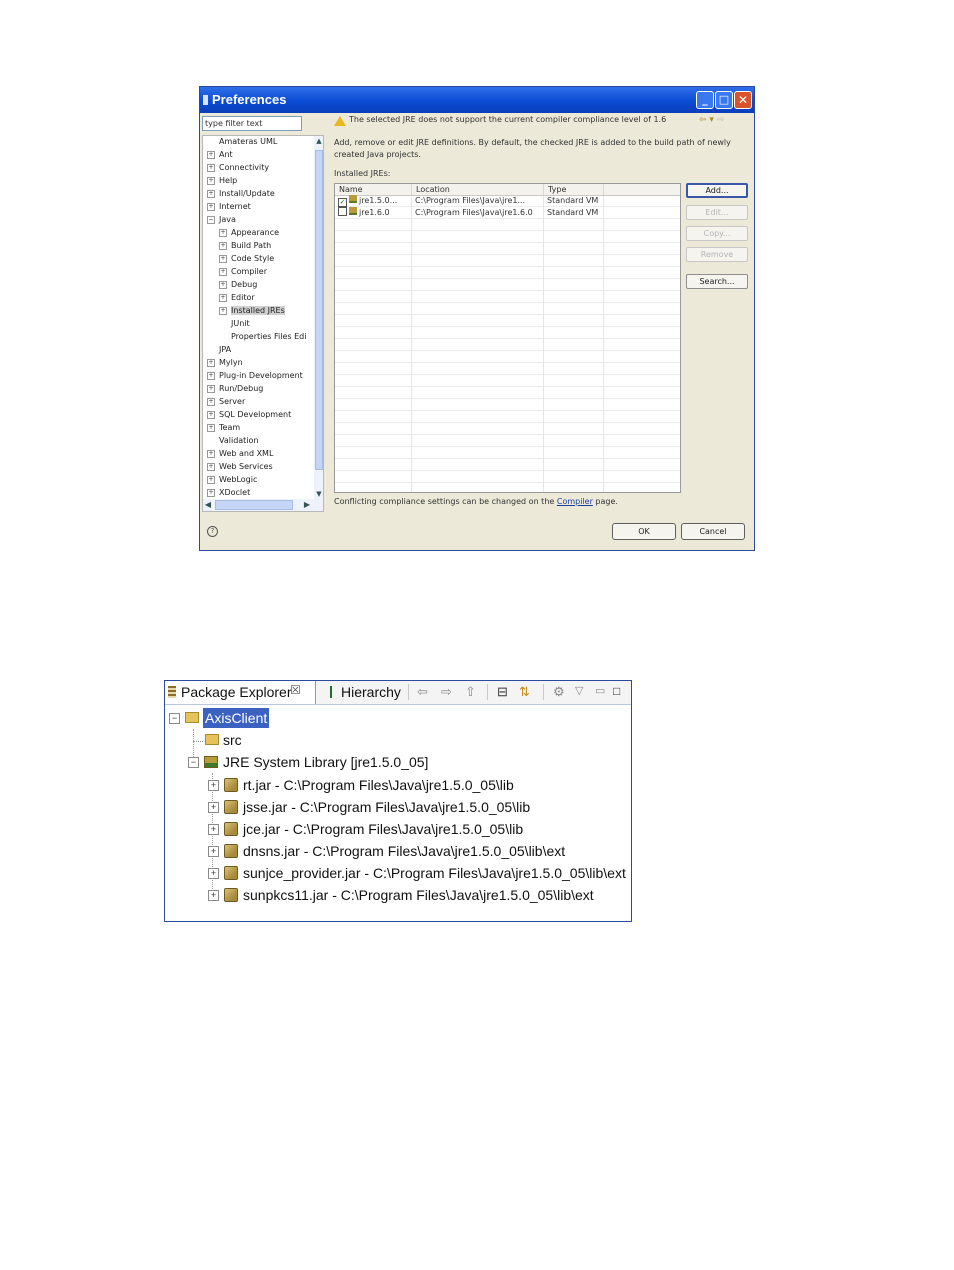 This screenshot has width=954, height=1270. What do you see at coordinates (373, 189) in the screenshot?
I see `column-header-name: Name` at bounding box center [373, 189].